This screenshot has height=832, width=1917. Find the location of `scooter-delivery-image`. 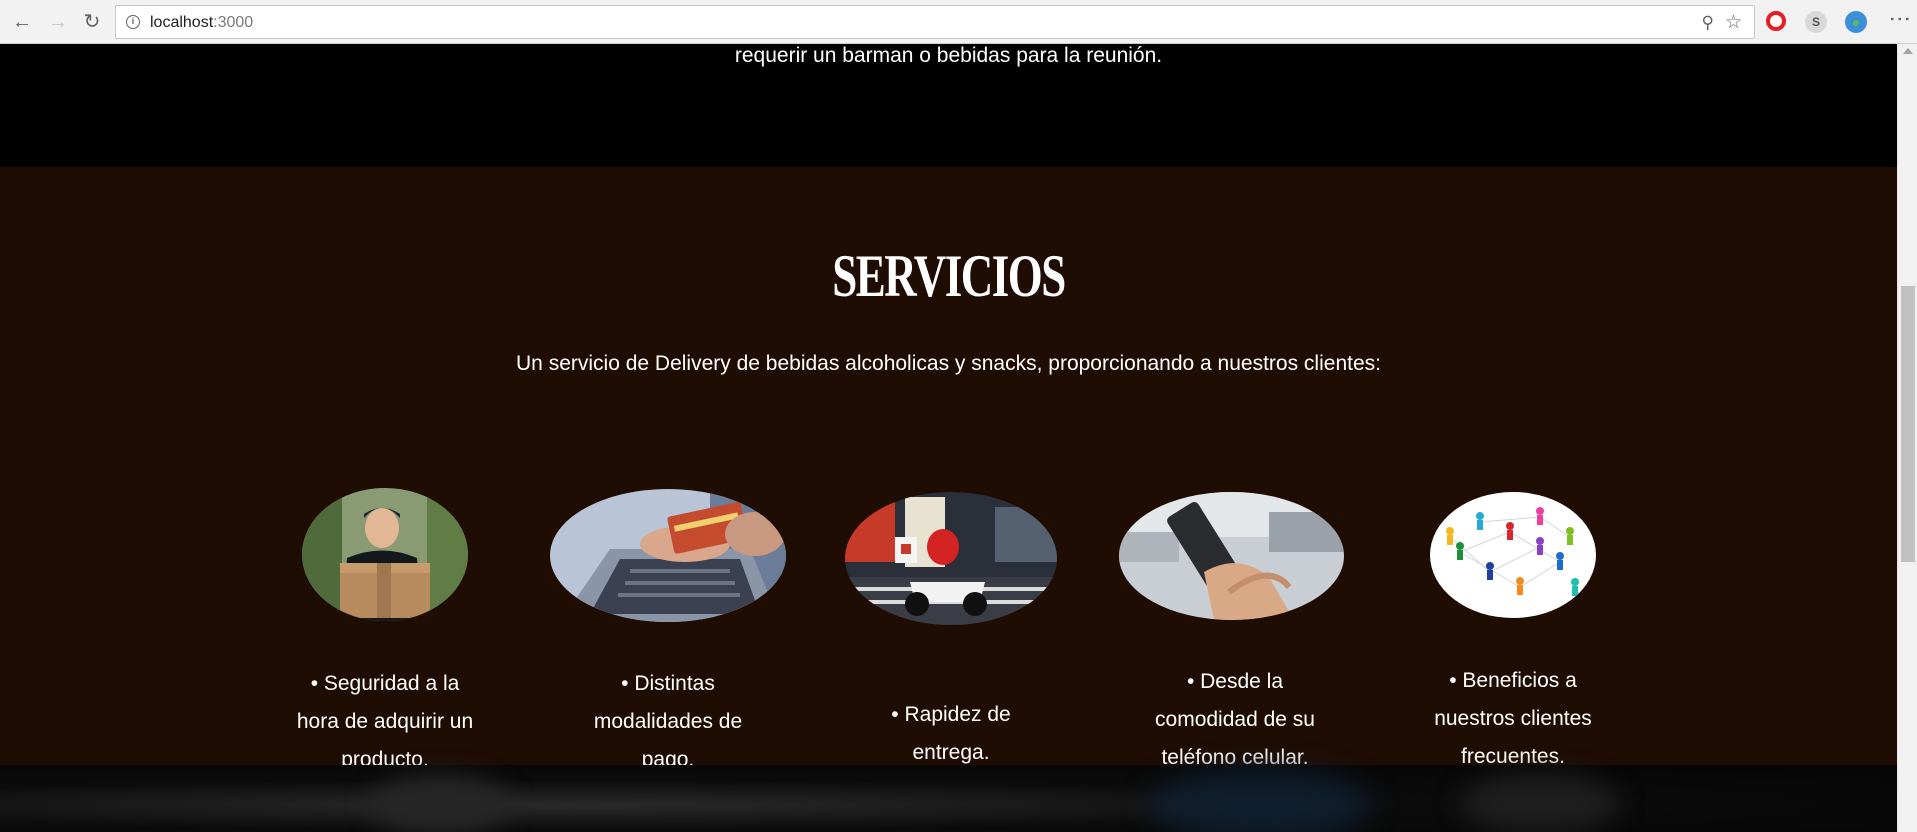

scooter-delivery-image is located at coordinates (951, 558).